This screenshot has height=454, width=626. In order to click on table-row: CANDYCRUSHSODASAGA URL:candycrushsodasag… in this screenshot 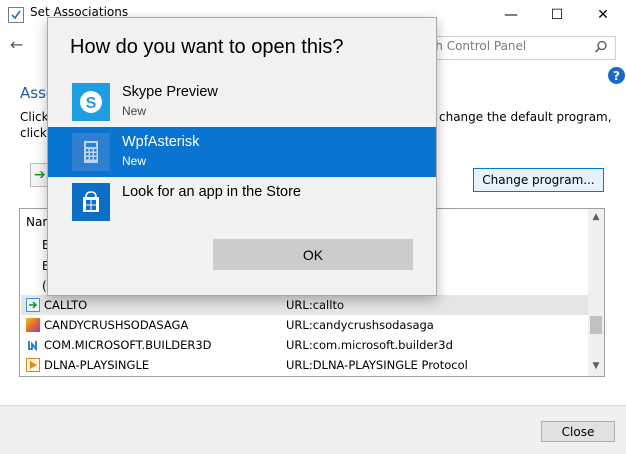, I will do `click(304, 325)`.